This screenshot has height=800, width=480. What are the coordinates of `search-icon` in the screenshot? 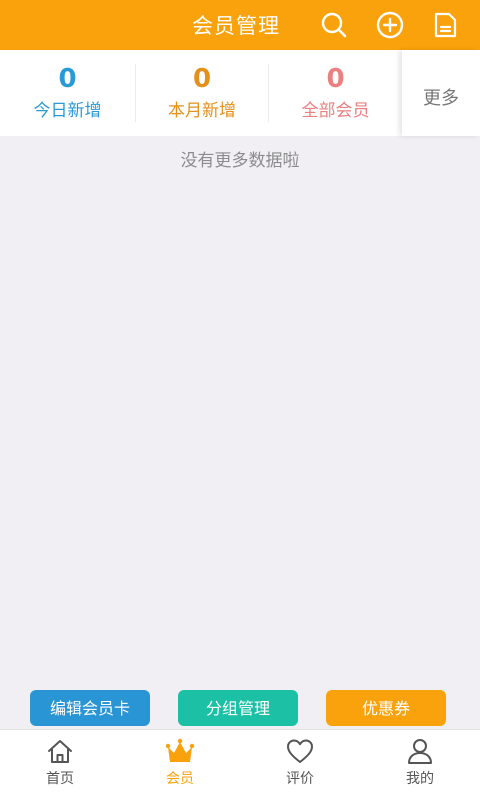 It's located at (334, 25).